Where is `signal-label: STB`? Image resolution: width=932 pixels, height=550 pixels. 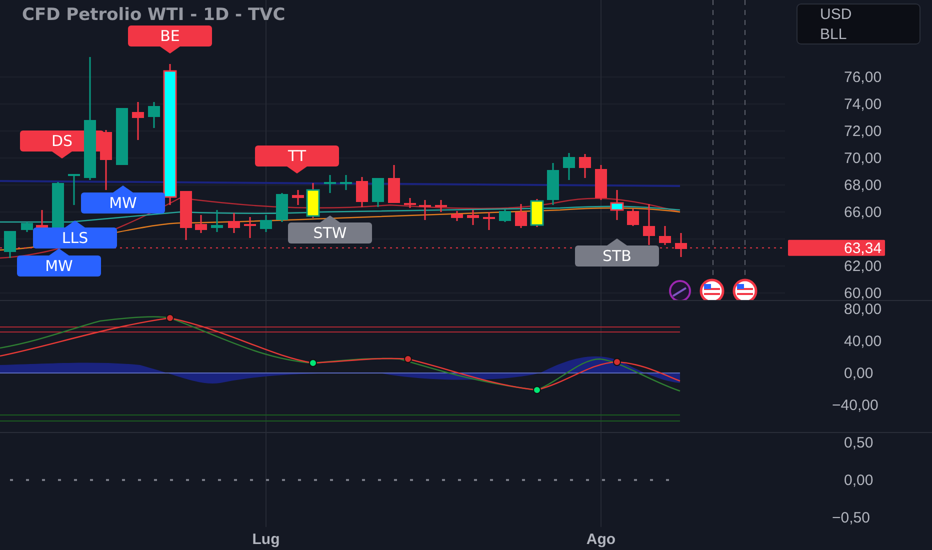
signal-label: STB is located at coordinates (617, 252).